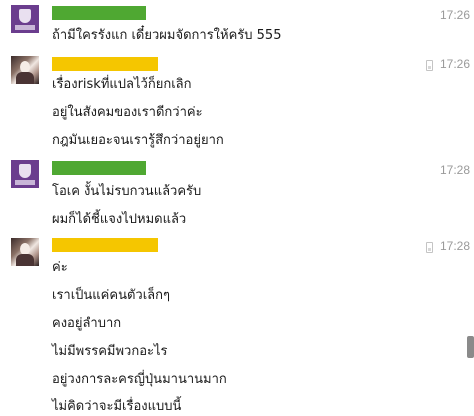 This screenshot has height=416, width=474. Describe the element at coordinates (138, 140) in the screenshot. I see `message-text: กฎมันเยอะจนเรารู้สึกว่าอยู่ยาก` at that location.